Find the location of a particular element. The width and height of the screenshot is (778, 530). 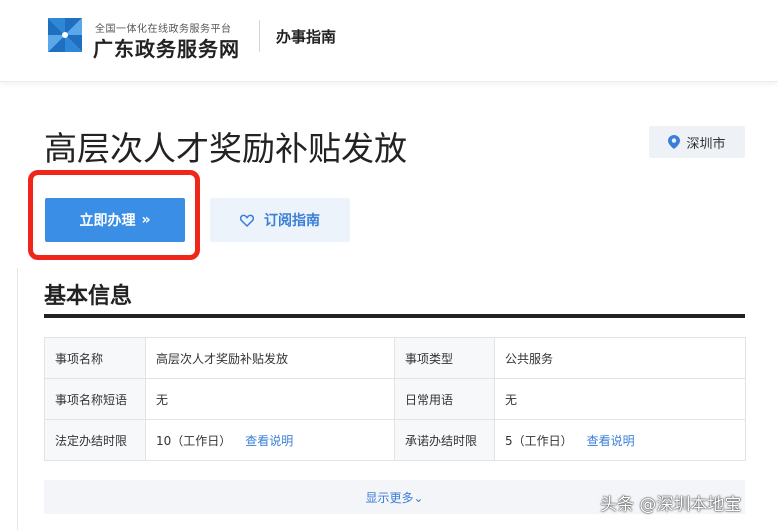

content-left-rule is located at coordinates (17, 399).